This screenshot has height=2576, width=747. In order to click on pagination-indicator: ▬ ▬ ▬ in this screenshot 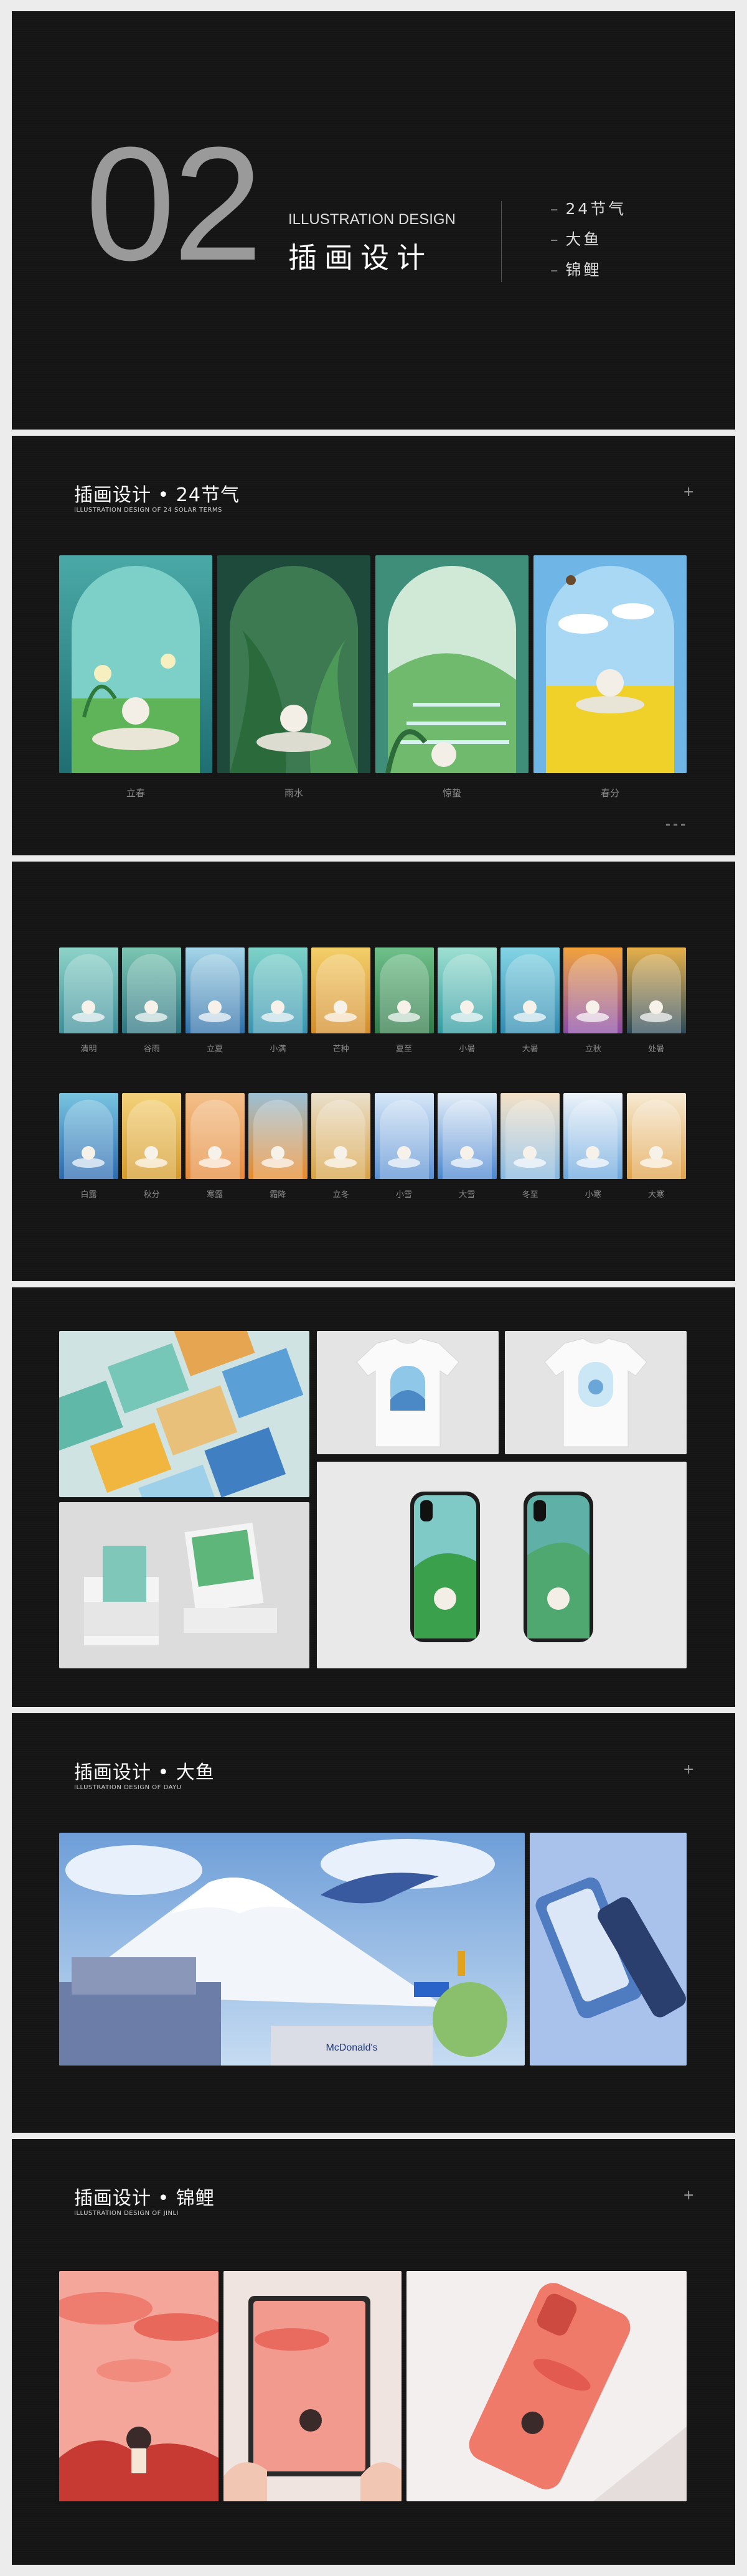, I will do `click(676, 824)`.